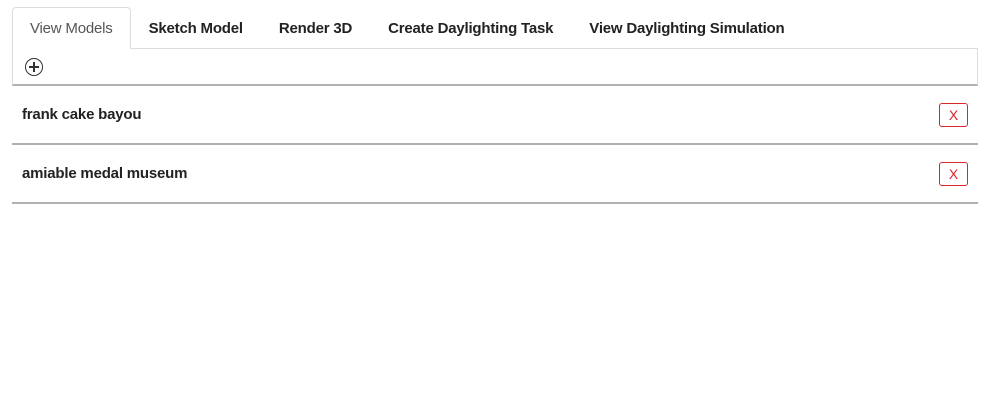 The height and width of the screenshot is (406, 998). Describe the element at coordinates (196, 27) in the screenshot. I see `tab-sketch-model: Sketch Model` at that location.